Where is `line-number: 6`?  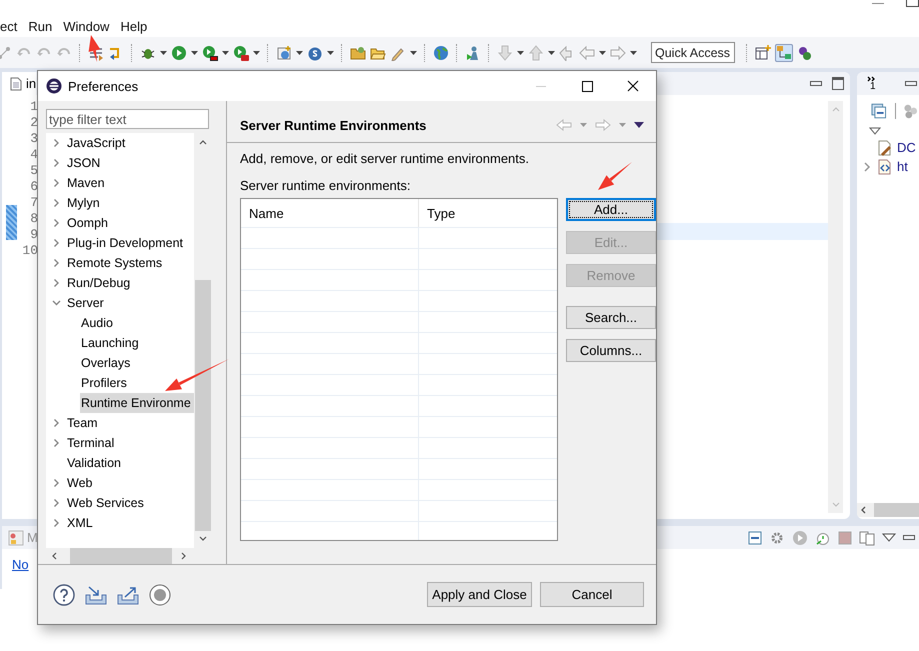
line-number: 6 is located at coordinates (33, 187).